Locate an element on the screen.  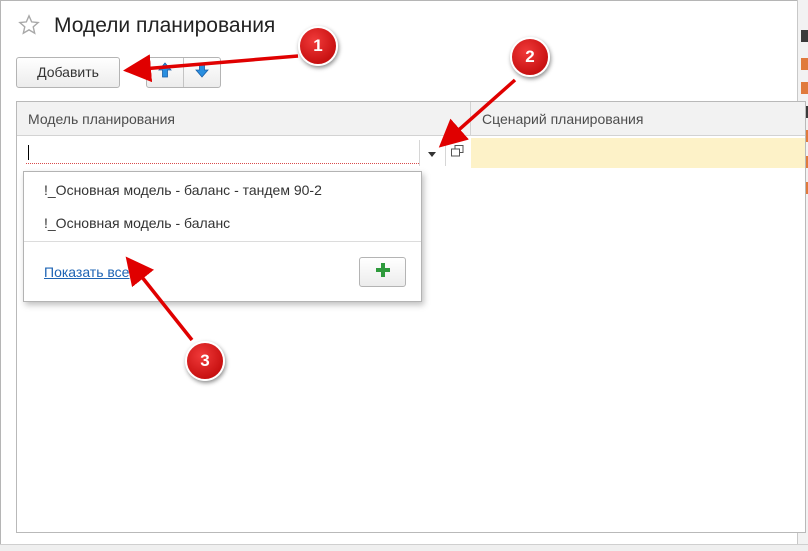
arrow-down-icon is located at coordinates (202, 72).